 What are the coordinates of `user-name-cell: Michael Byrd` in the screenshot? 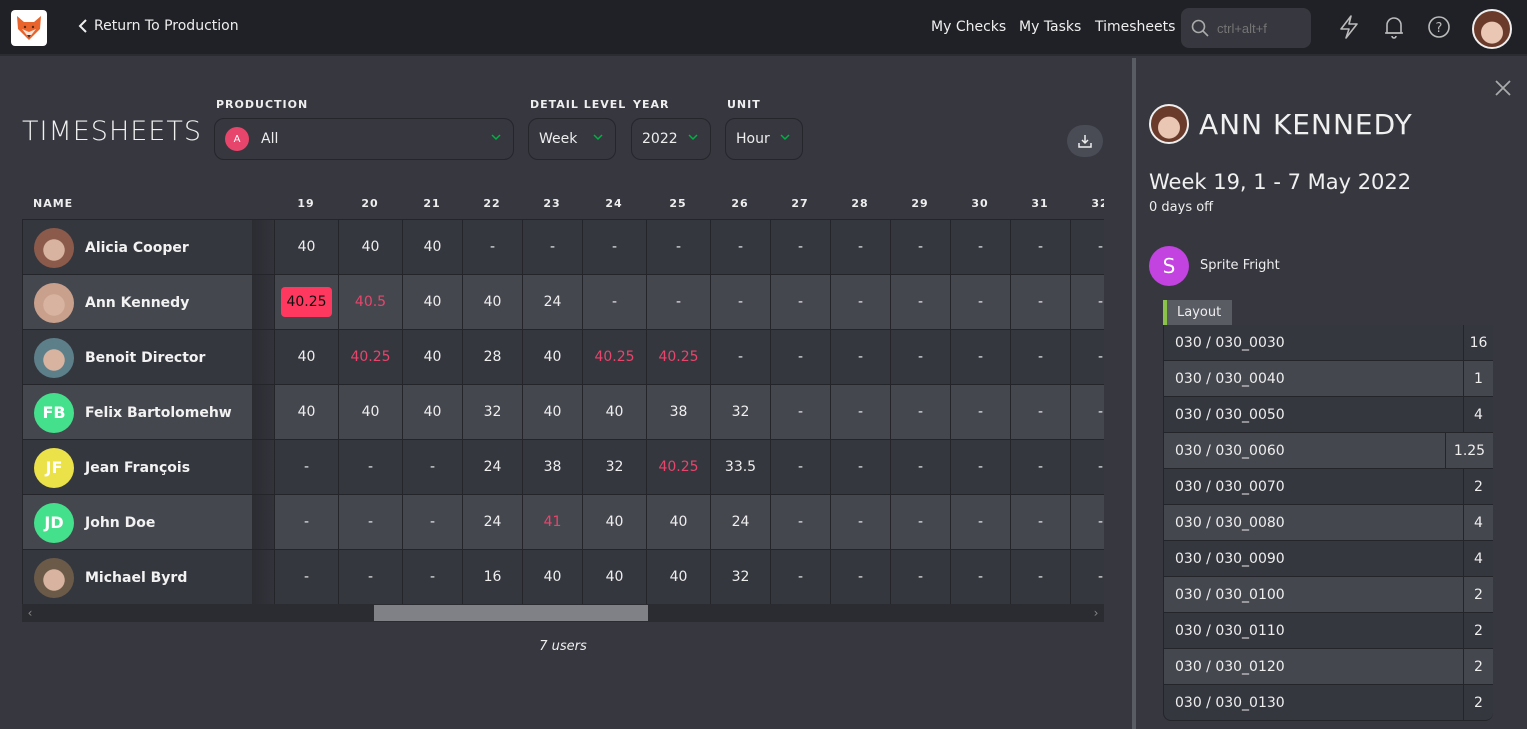 It's located at (137, 577).